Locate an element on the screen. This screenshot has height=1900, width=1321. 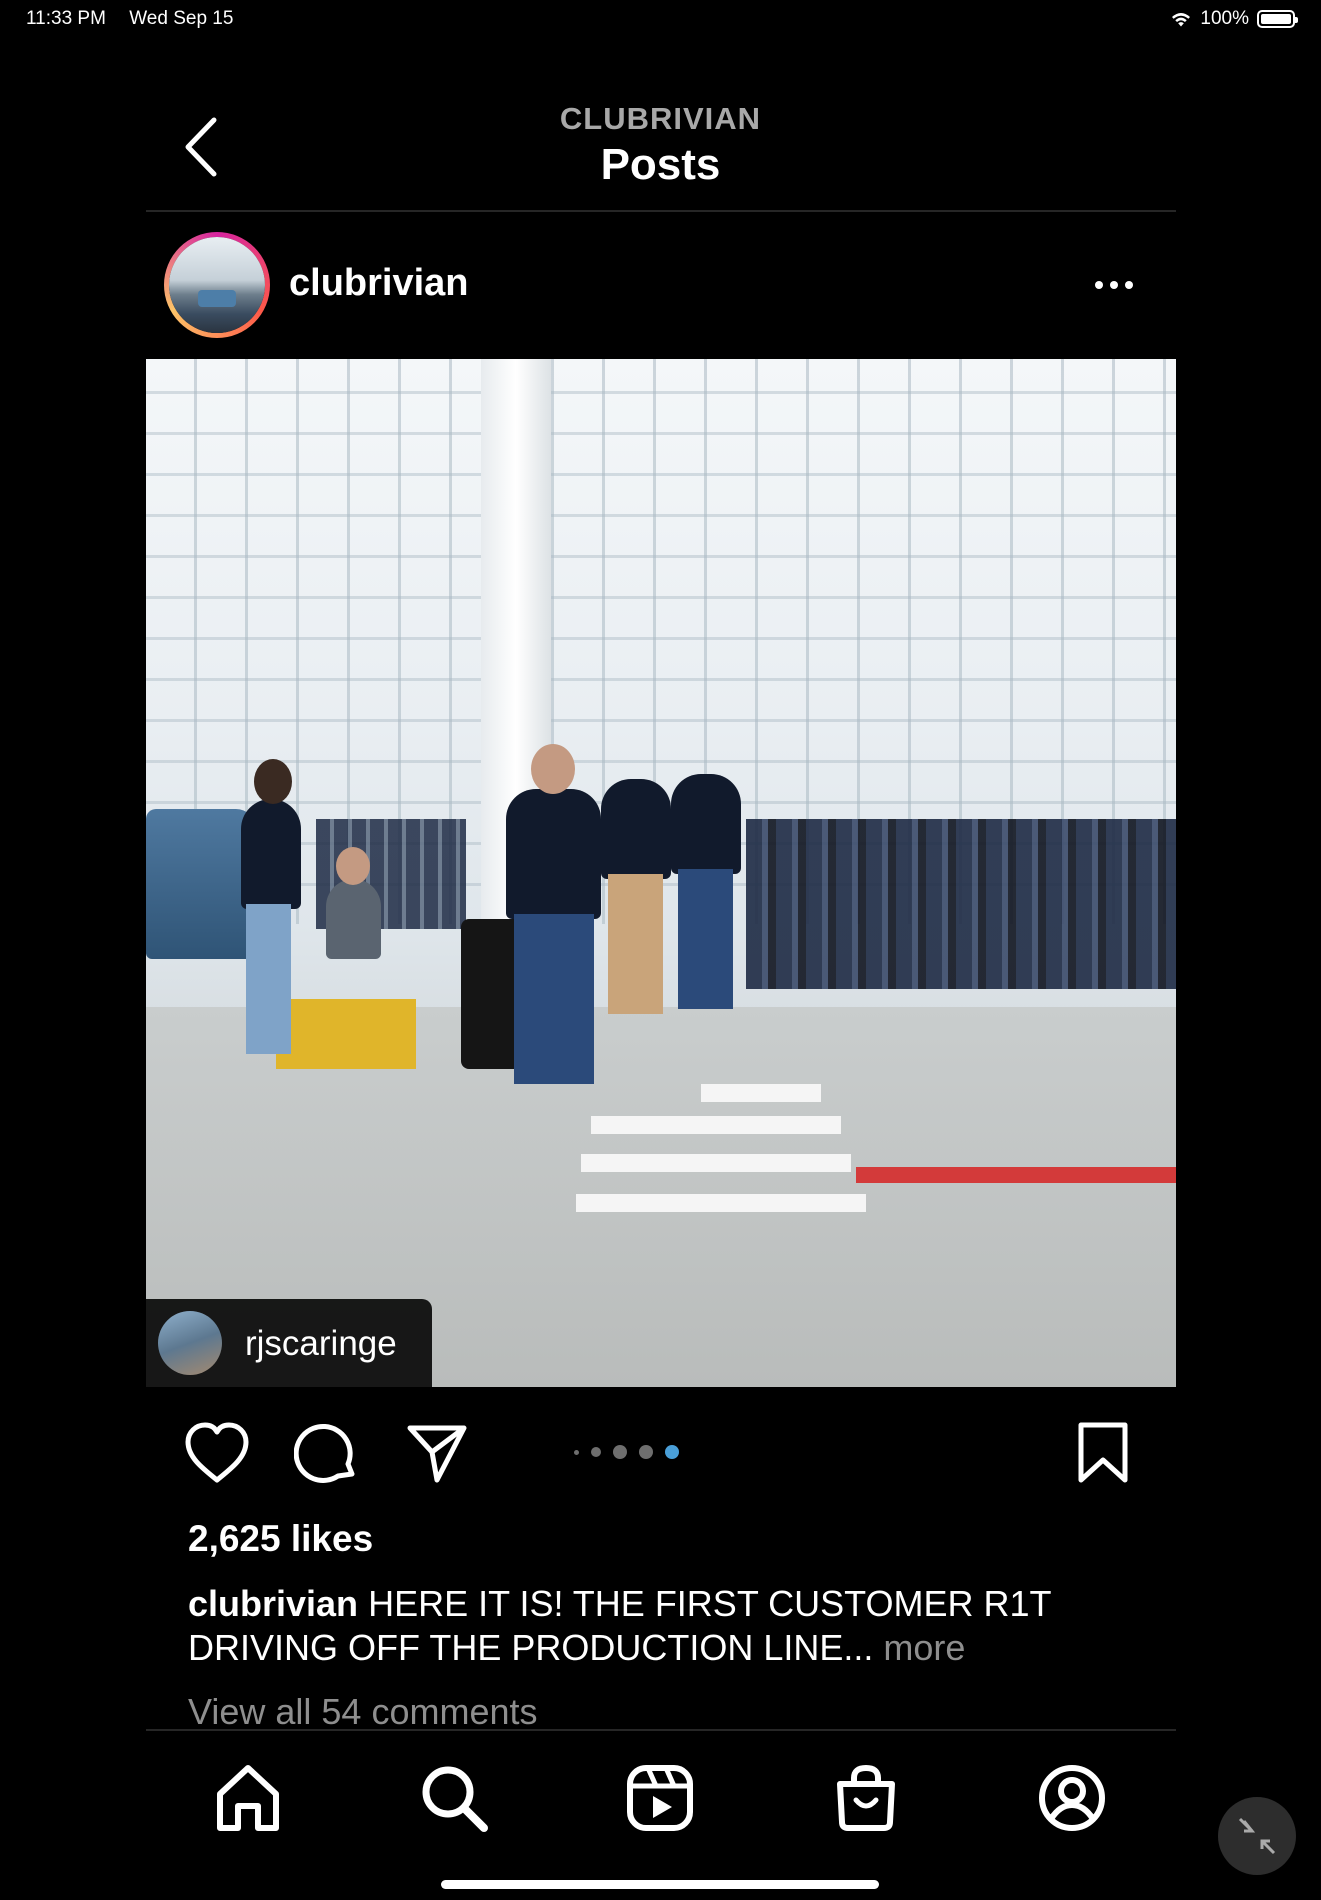
nav-divider is located at coordinates (661, 1730).